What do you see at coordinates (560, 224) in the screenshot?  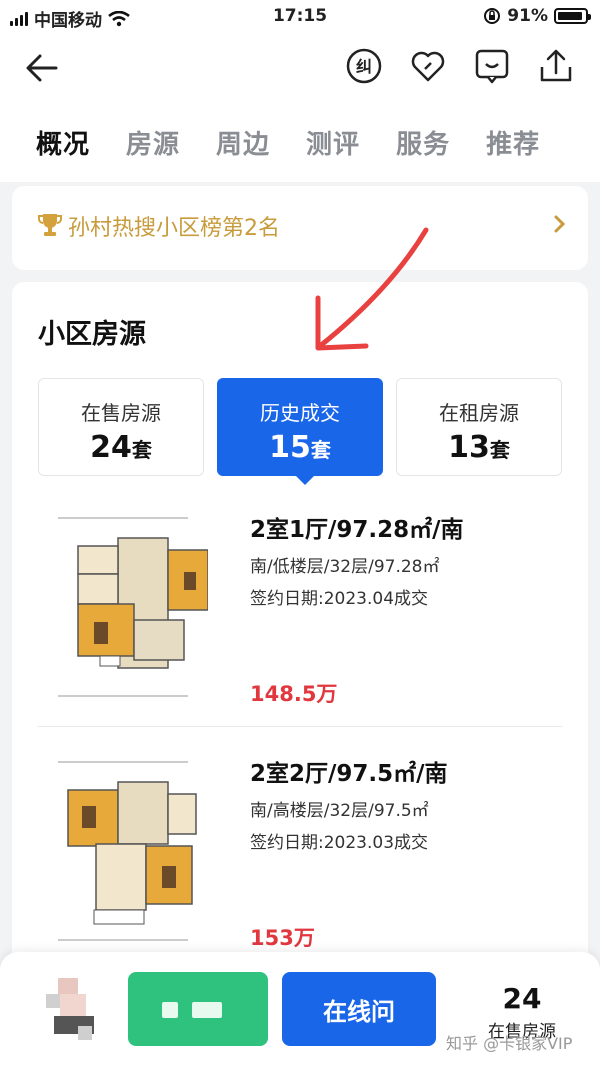 I see `chevron-right-icon` at bounding box center [560, 224].